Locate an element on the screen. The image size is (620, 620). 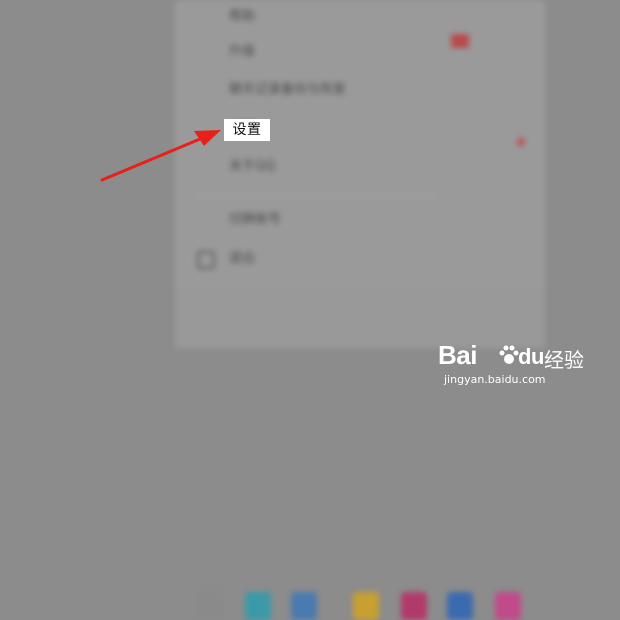
watermark-brand-suffix: du is located at coordinates (531, 356).